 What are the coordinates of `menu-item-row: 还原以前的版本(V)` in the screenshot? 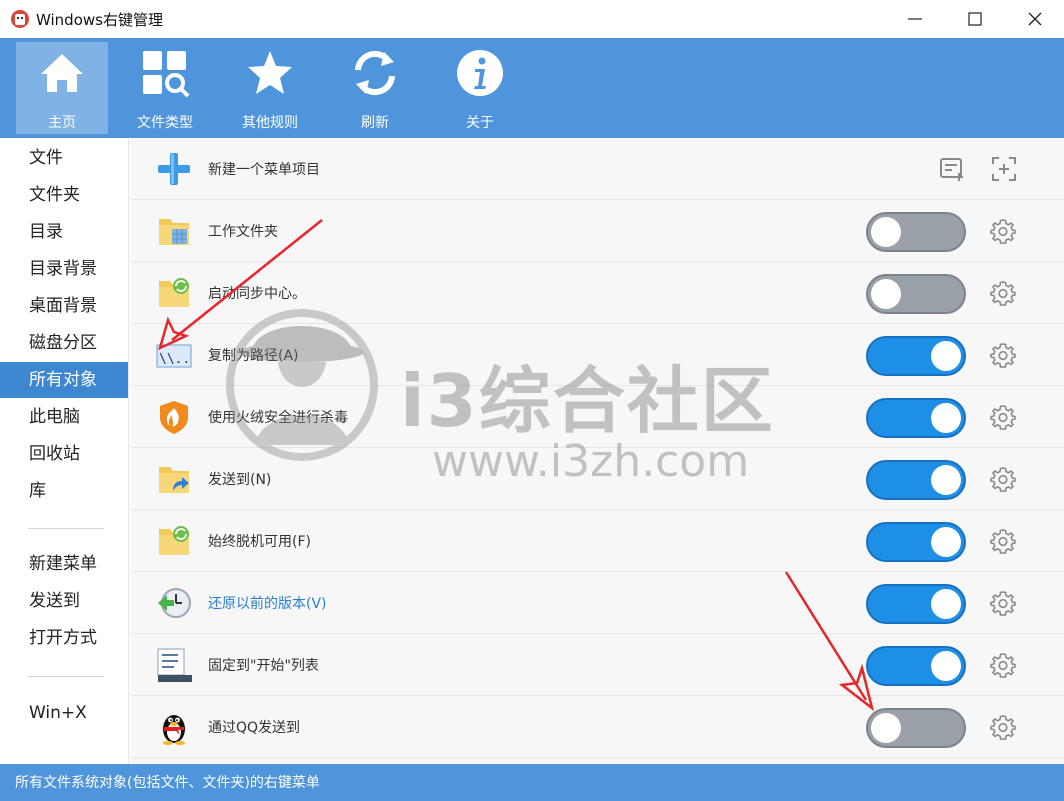 It's located at (597, 603).